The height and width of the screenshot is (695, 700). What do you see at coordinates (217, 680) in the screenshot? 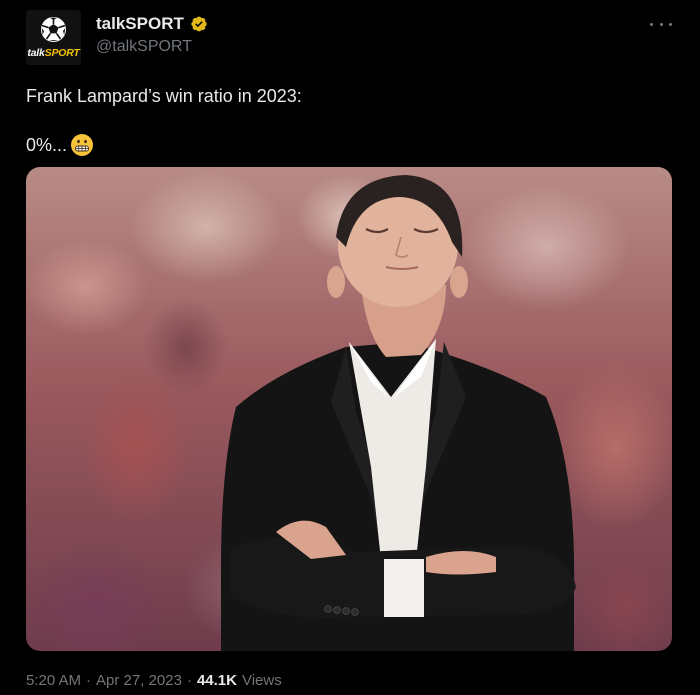
I see `views-count: 44.1K` at bounding box center [217, 680].